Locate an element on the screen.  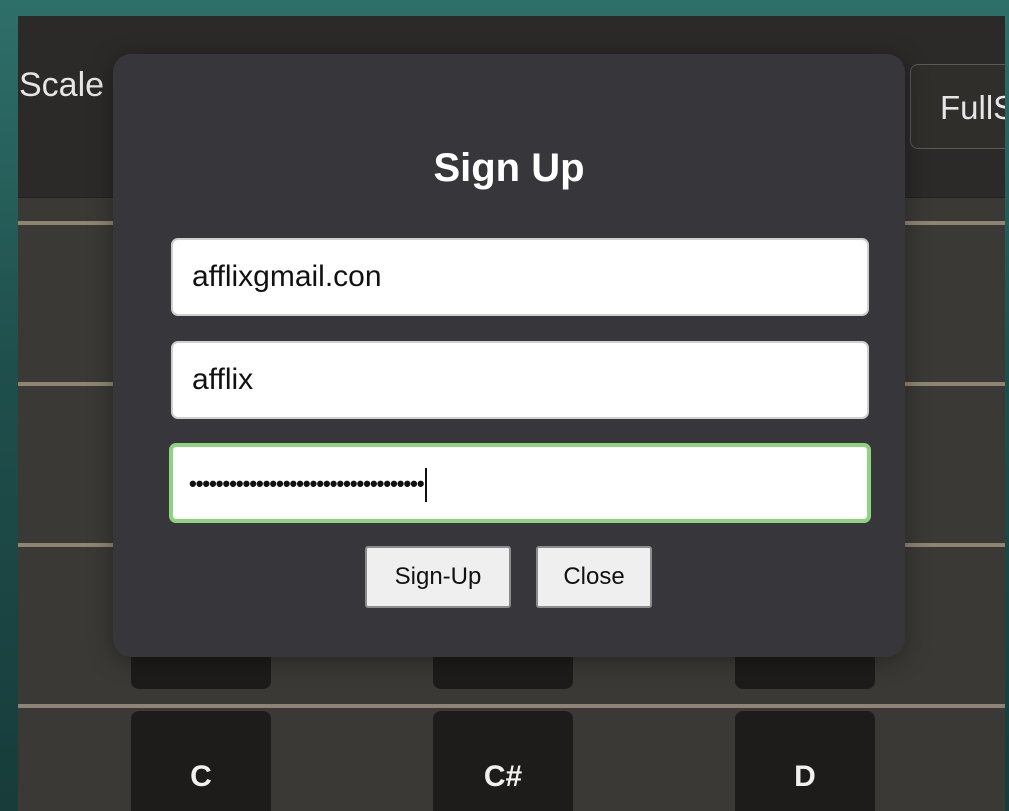
signup-button: Sign-Up is located at coordinates (438, 577).